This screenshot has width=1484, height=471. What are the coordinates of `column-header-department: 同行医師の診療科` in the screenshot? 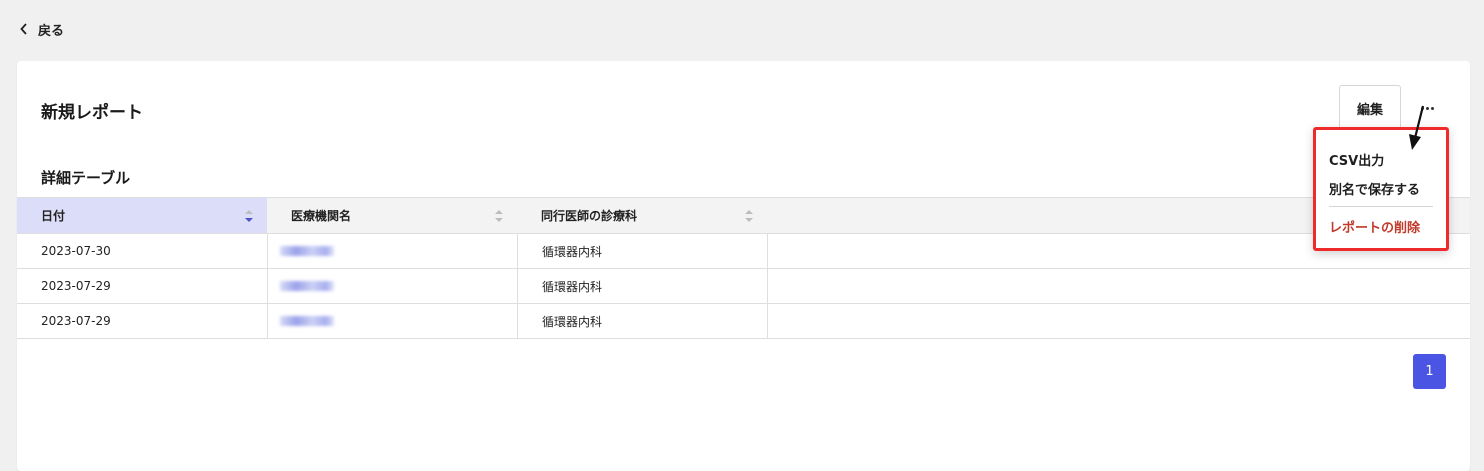 It's located at (642, 215).